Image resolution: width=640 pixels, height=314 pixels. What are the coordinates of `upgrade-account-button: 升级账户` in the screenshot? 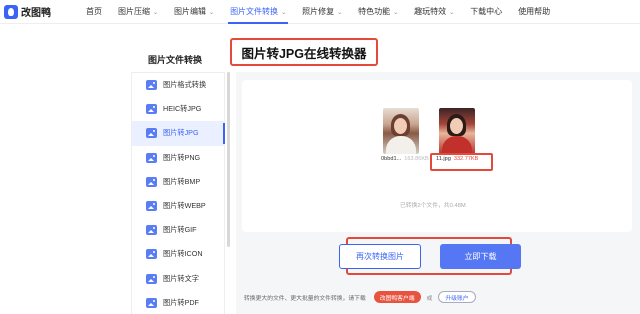 It's located at (457, 297).